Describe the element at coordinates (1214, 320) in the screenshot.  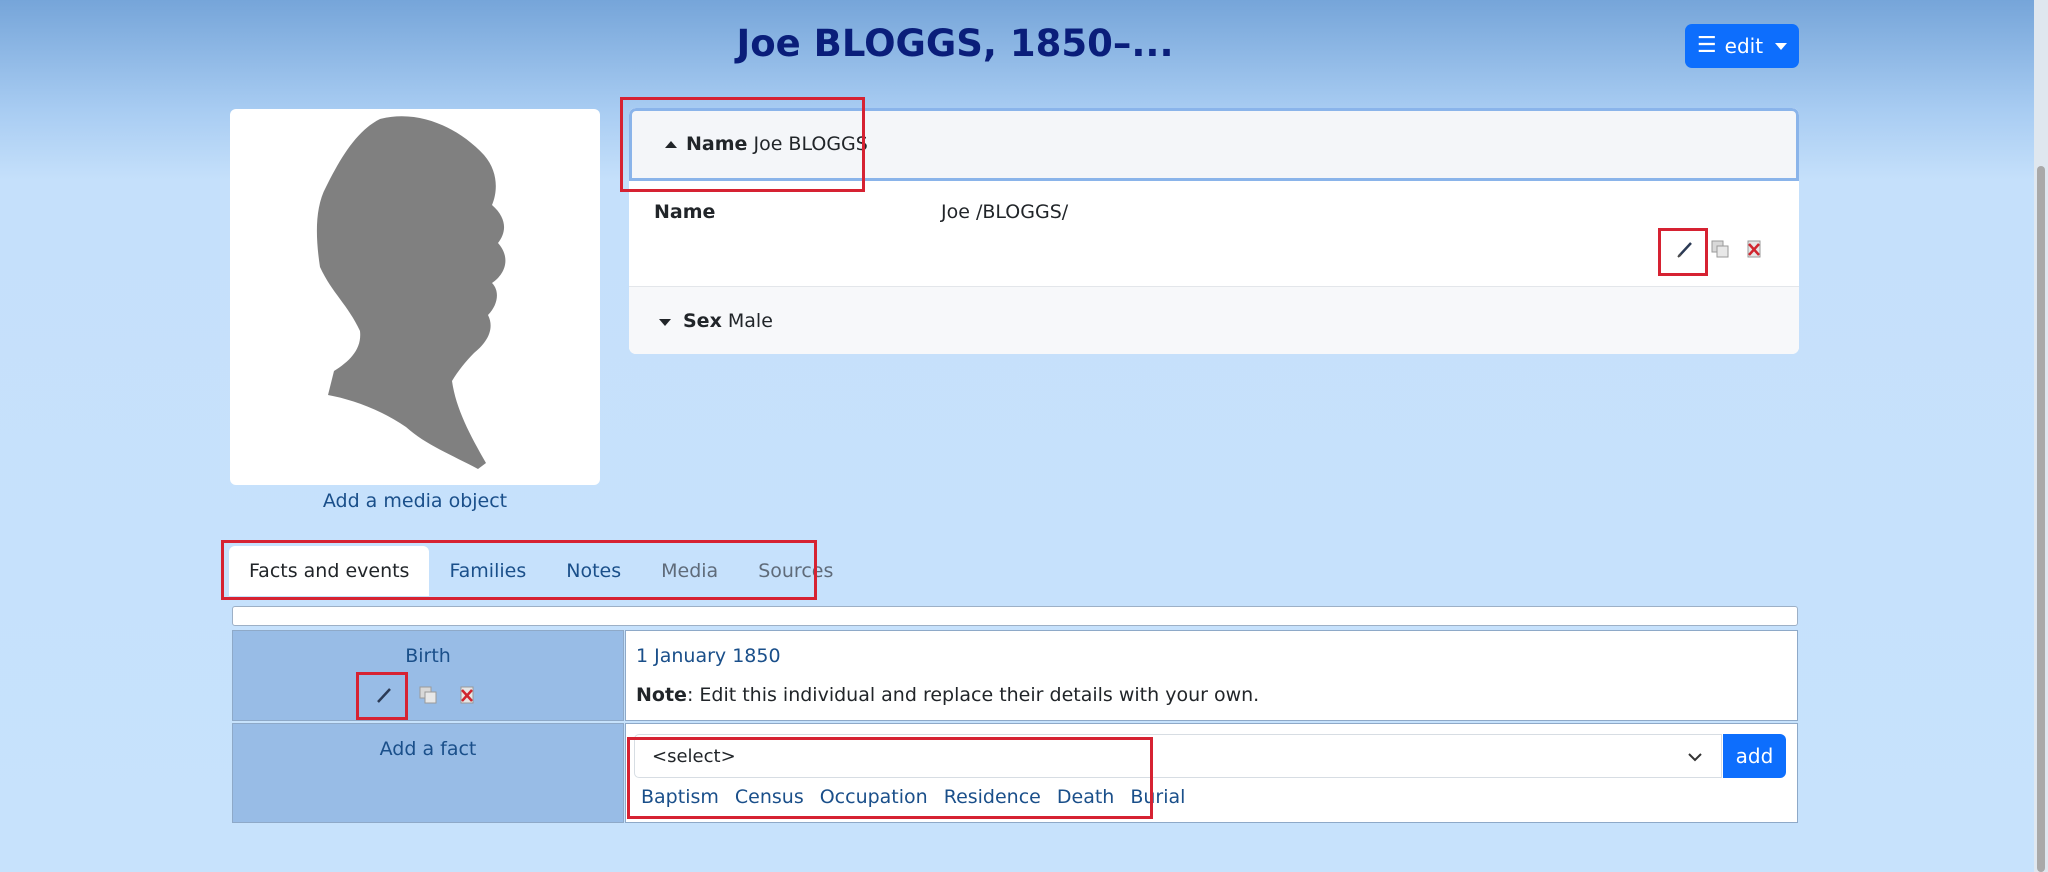
I see `sex-accordion-header: Sex Male` at that location.